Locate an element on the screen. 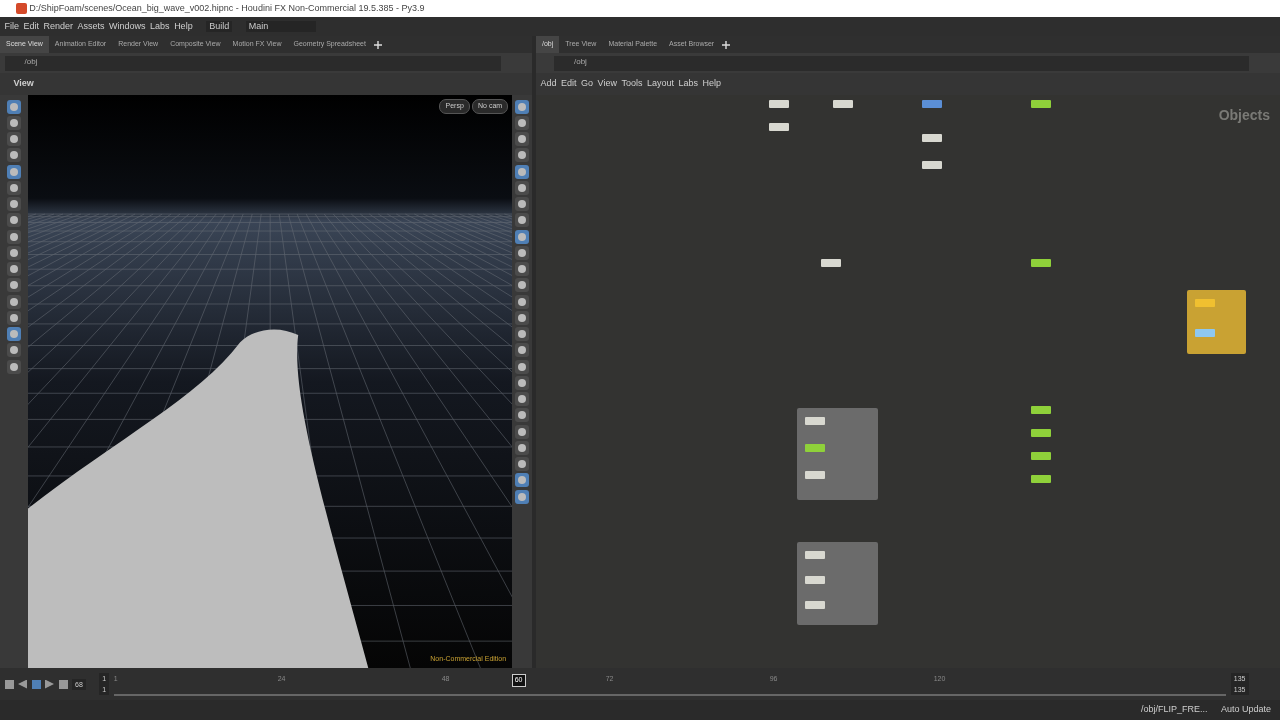 The image size is (1280, 720). menu-item: Render is located at coordinates (58, 26).